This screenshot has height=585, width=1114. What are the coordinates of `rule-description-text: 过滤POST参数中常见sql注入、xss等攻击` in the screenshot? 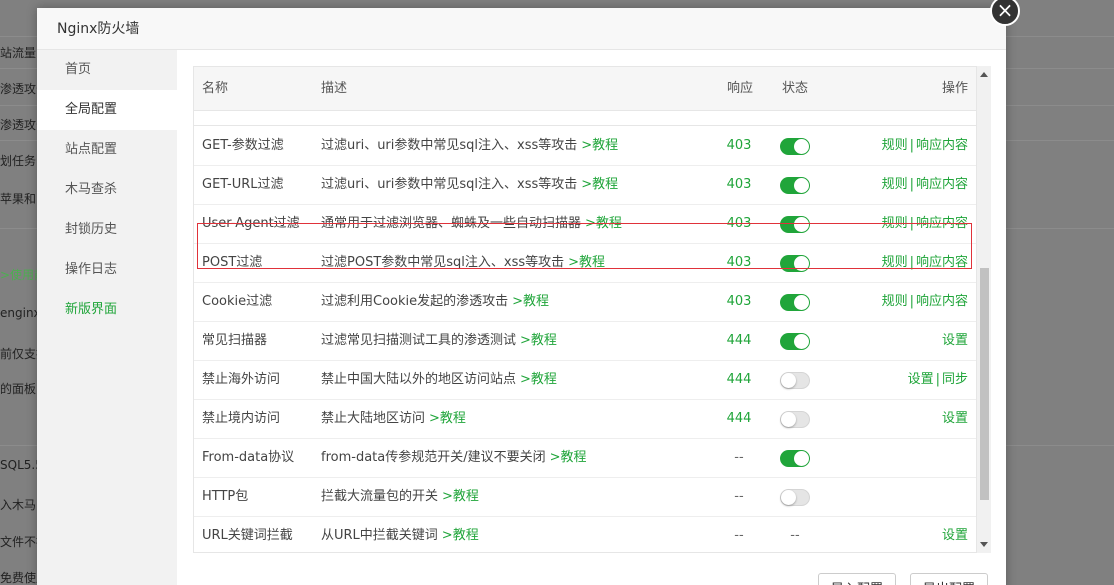 It's located at (443, 262).